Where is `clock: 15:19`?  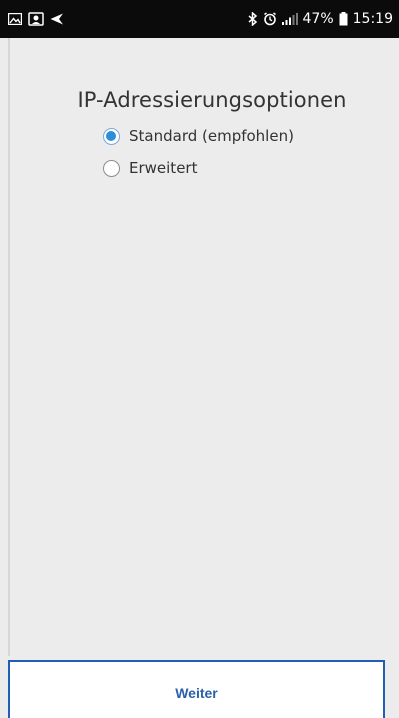 clock: 15:19 is located at coordinates (372, 19).